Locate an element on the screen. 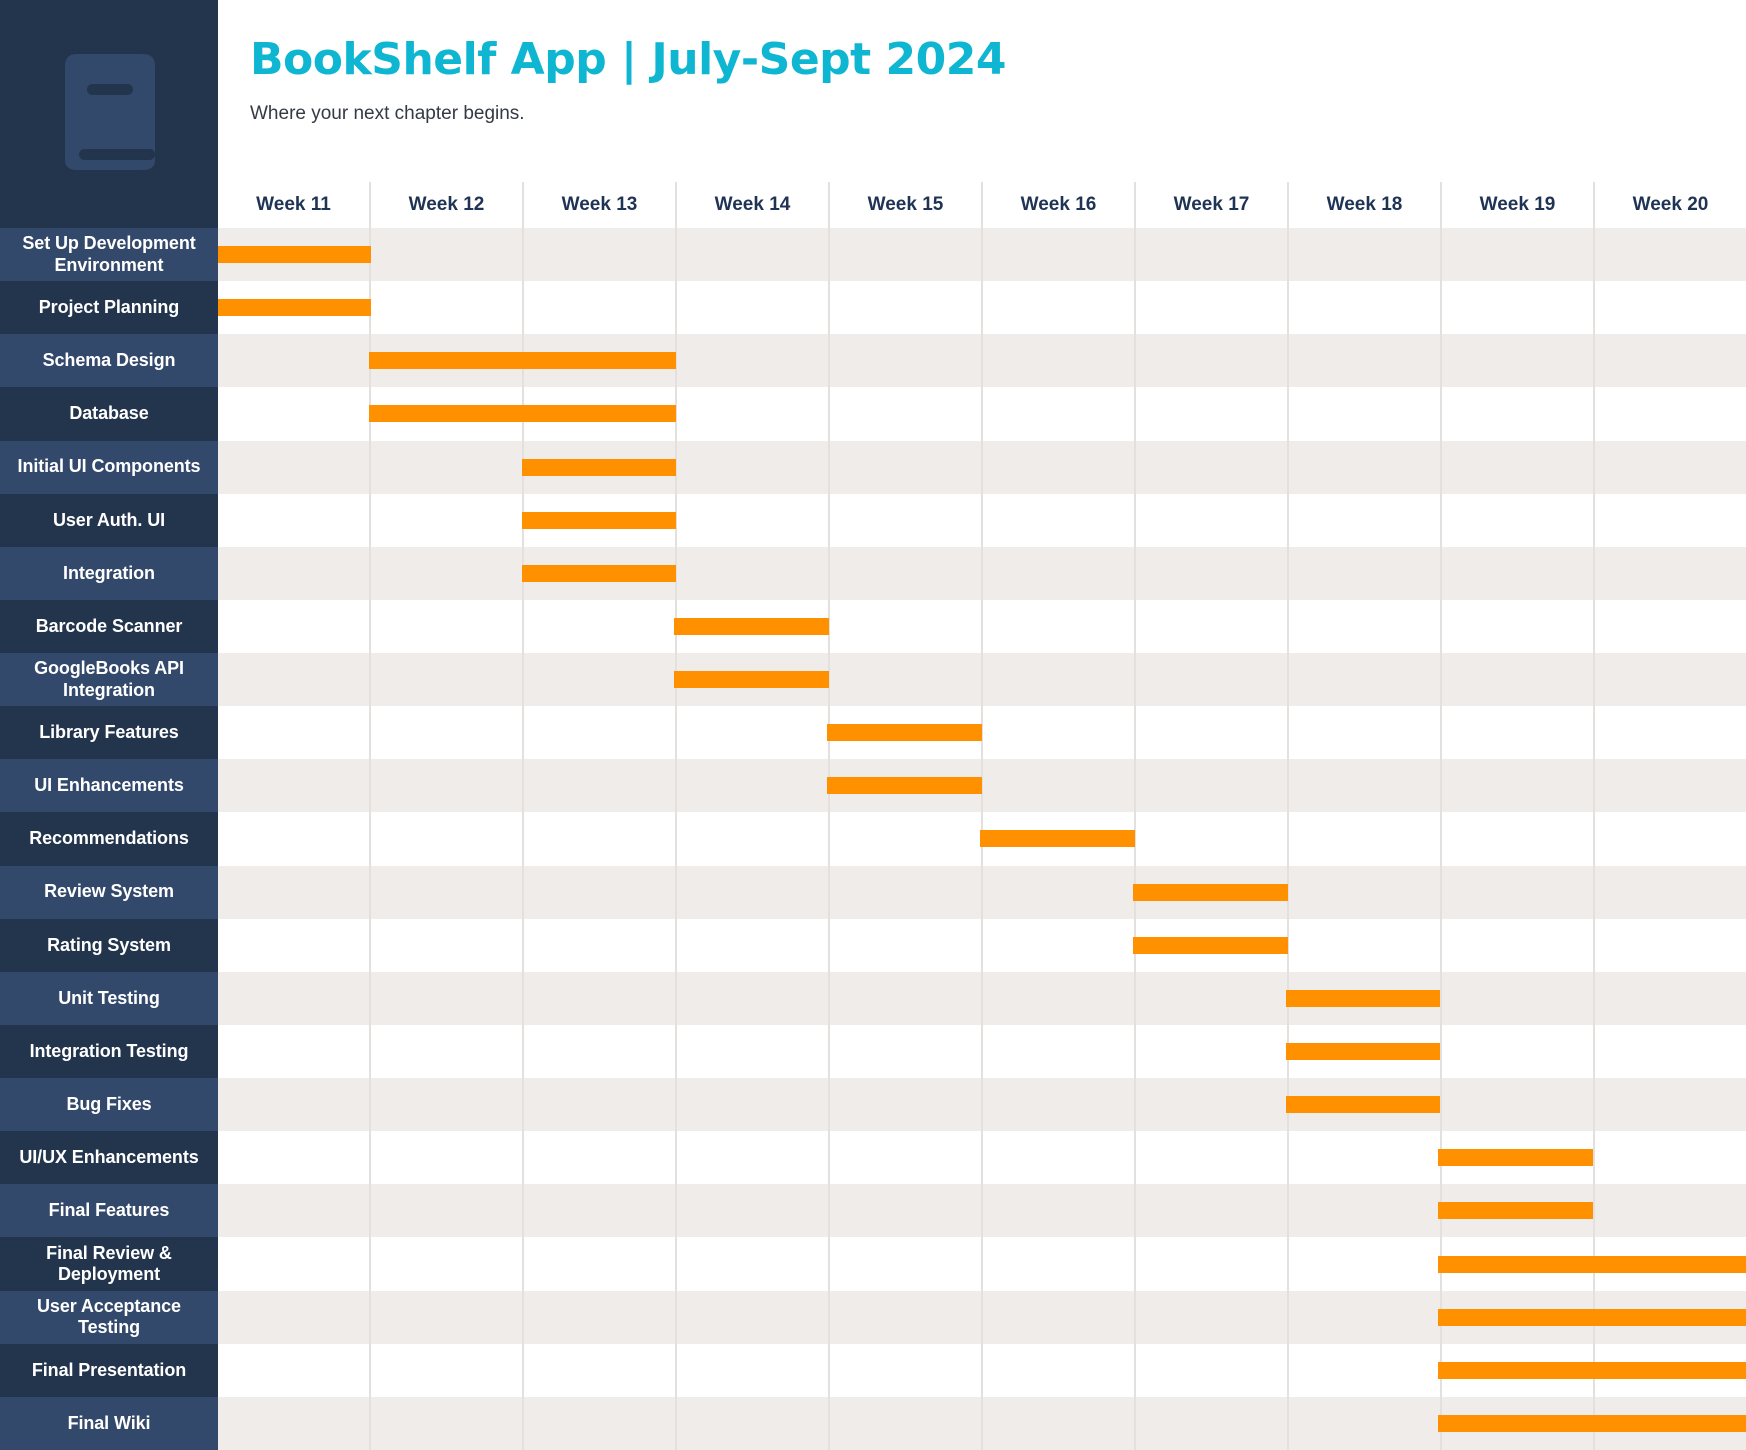 The height and width of the screenshot is (1450, 1746). task-bar-unit-testing is located at coordinates (1363, 998).